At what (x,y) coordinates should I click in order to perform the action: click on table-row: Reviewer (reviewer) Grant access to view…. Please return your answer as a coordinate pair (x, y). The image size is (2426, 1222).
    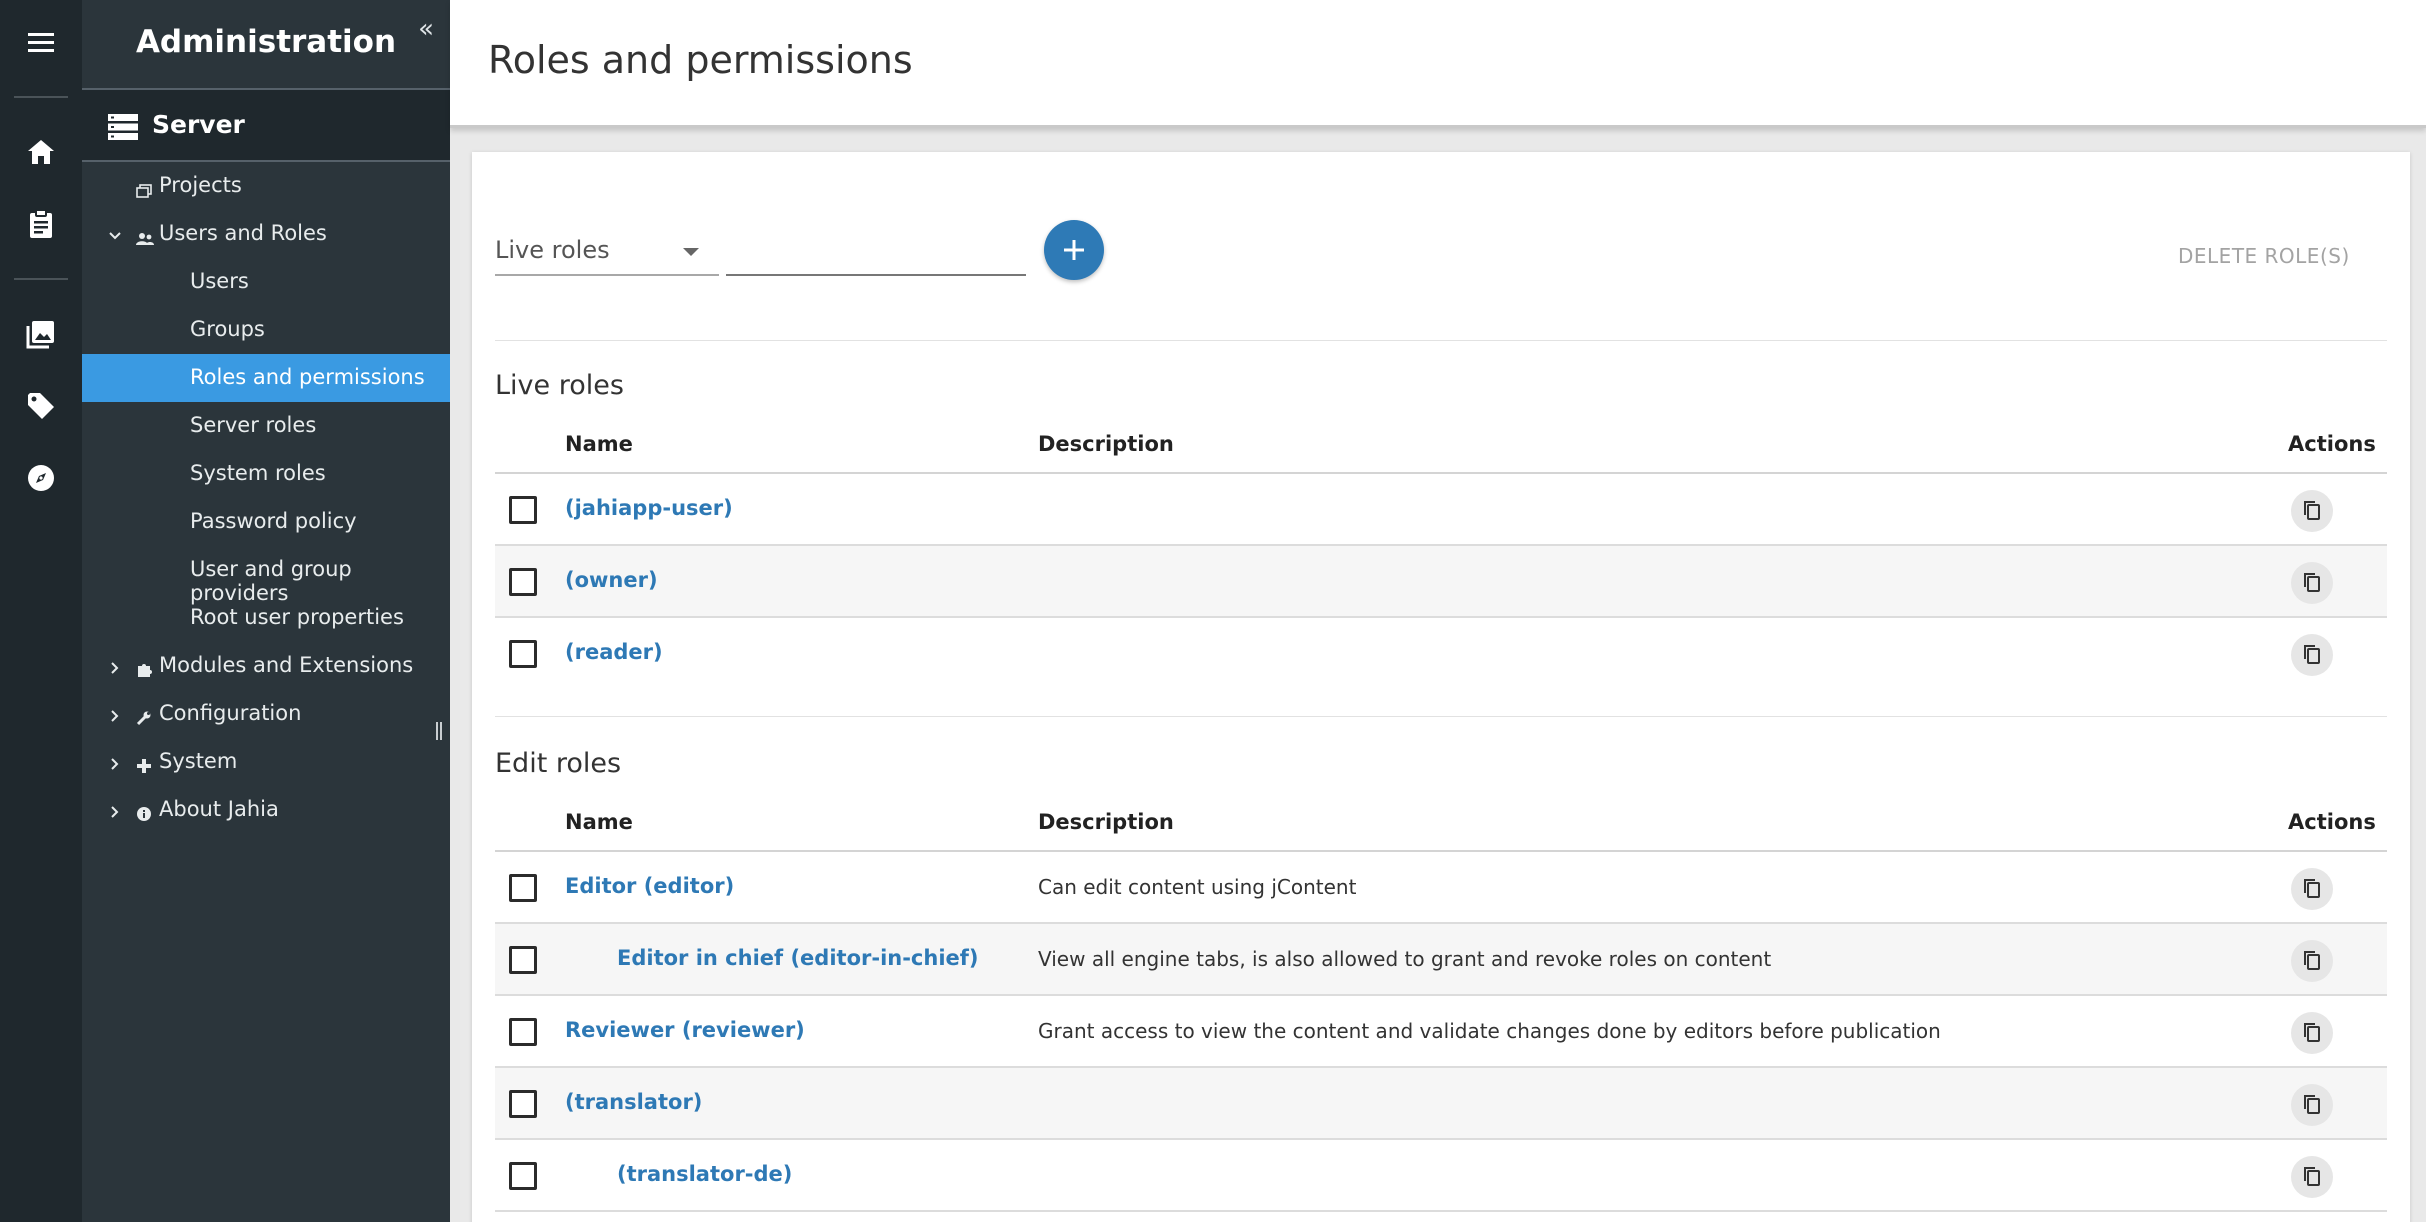
    Looking at the image, I should click on (1441, 1032).